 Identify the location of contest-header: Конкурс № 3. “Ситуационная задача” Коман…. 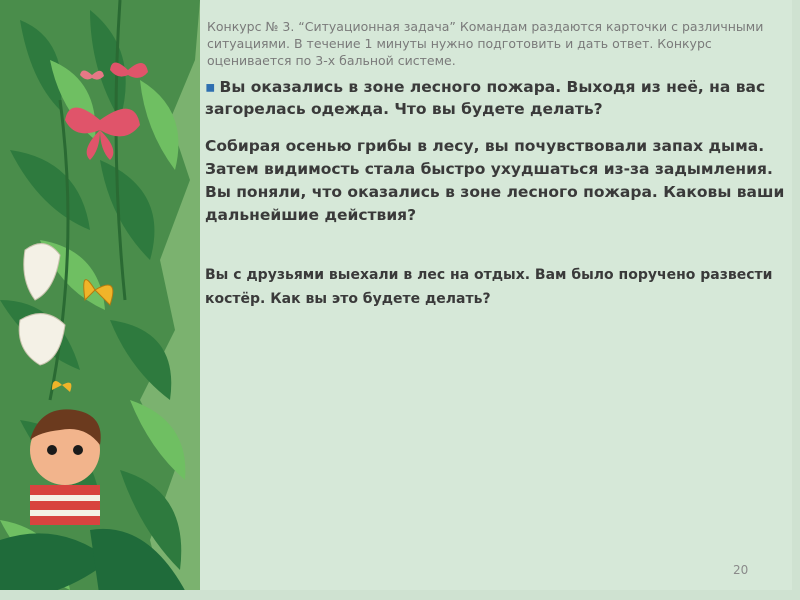
(485, 43).